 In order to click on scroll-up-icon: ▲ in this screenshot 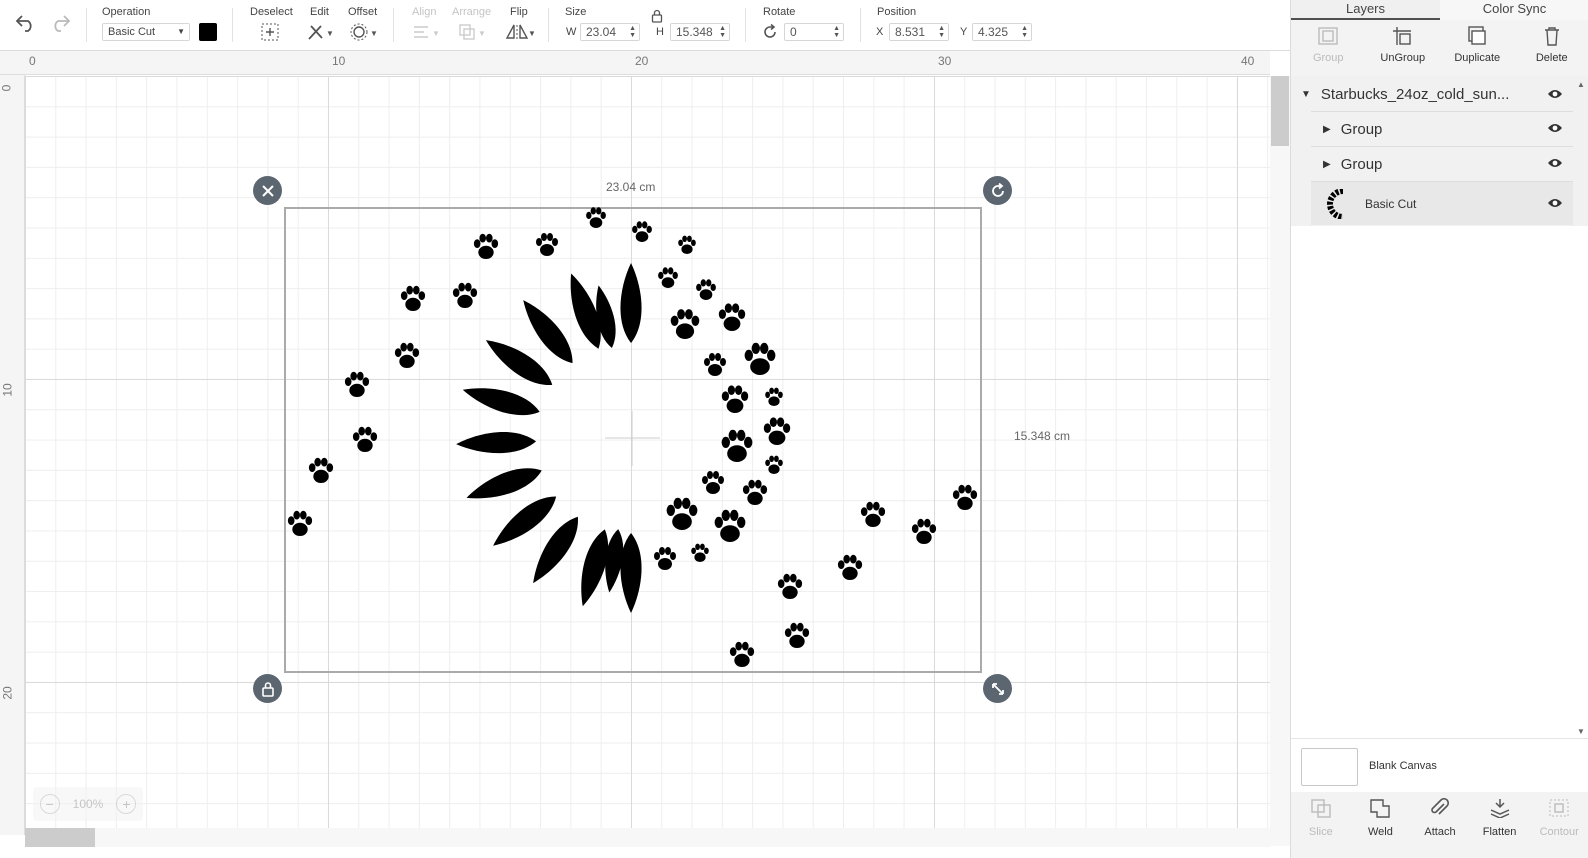, I will do `click(1581, 84)`.